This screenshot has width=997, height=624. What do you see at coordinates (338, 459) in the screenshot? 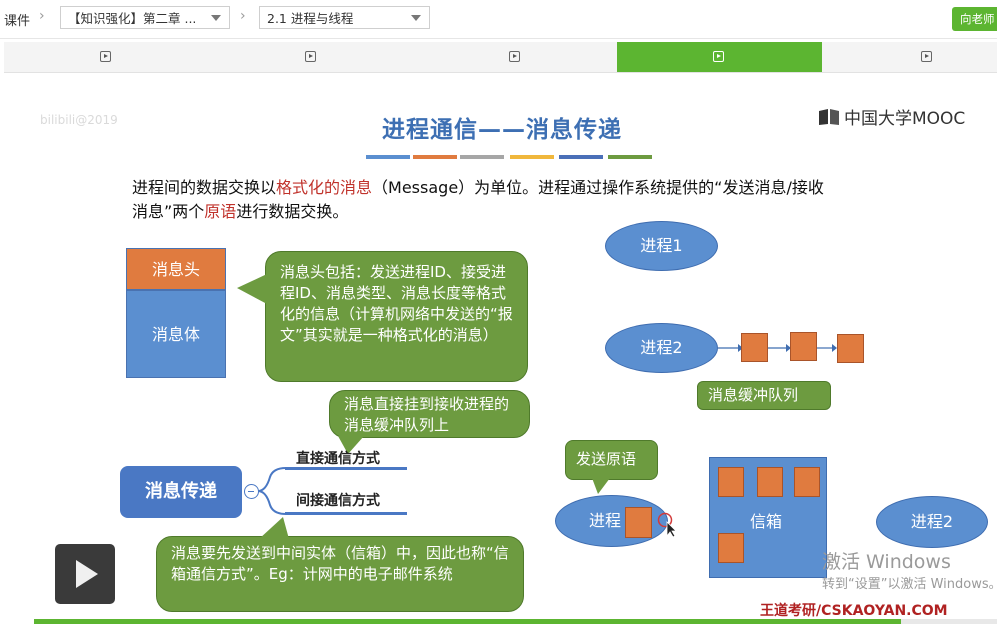
I see `branch-direct-label: 直接通信方式` at bounding box center [338, 459].